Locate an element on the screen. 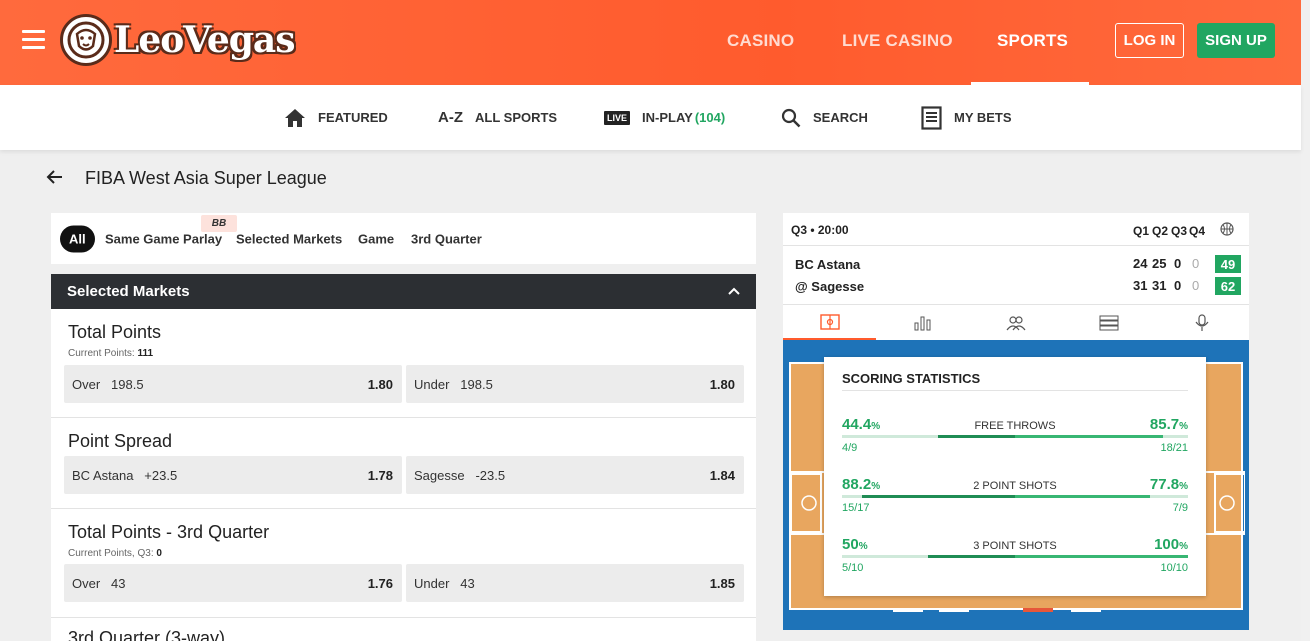  odds-button: Over 43 1.76 is located at coordinates (233, 583).